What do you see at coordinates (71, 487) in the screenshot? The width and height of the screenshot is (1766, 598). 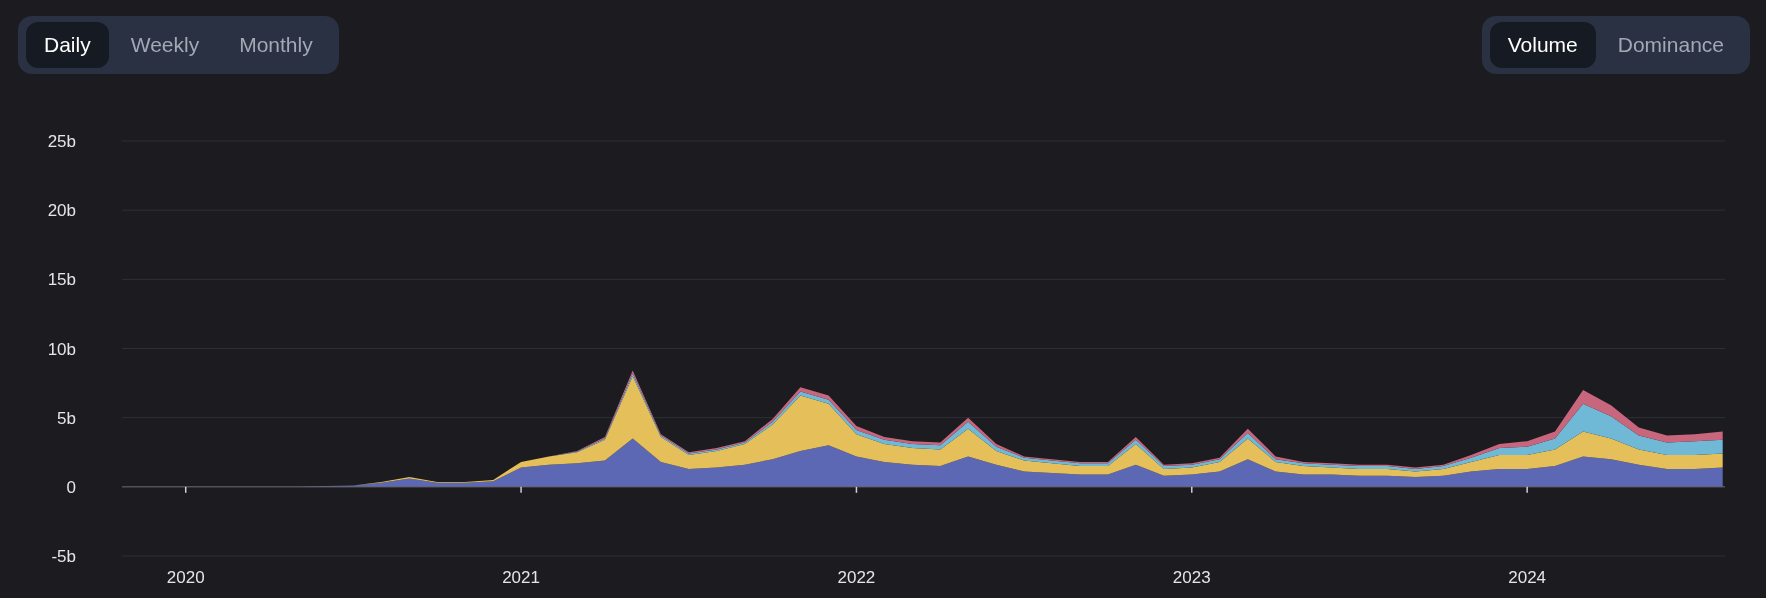 I see `y-tick-label: 0` at bounding box center [71, 487].